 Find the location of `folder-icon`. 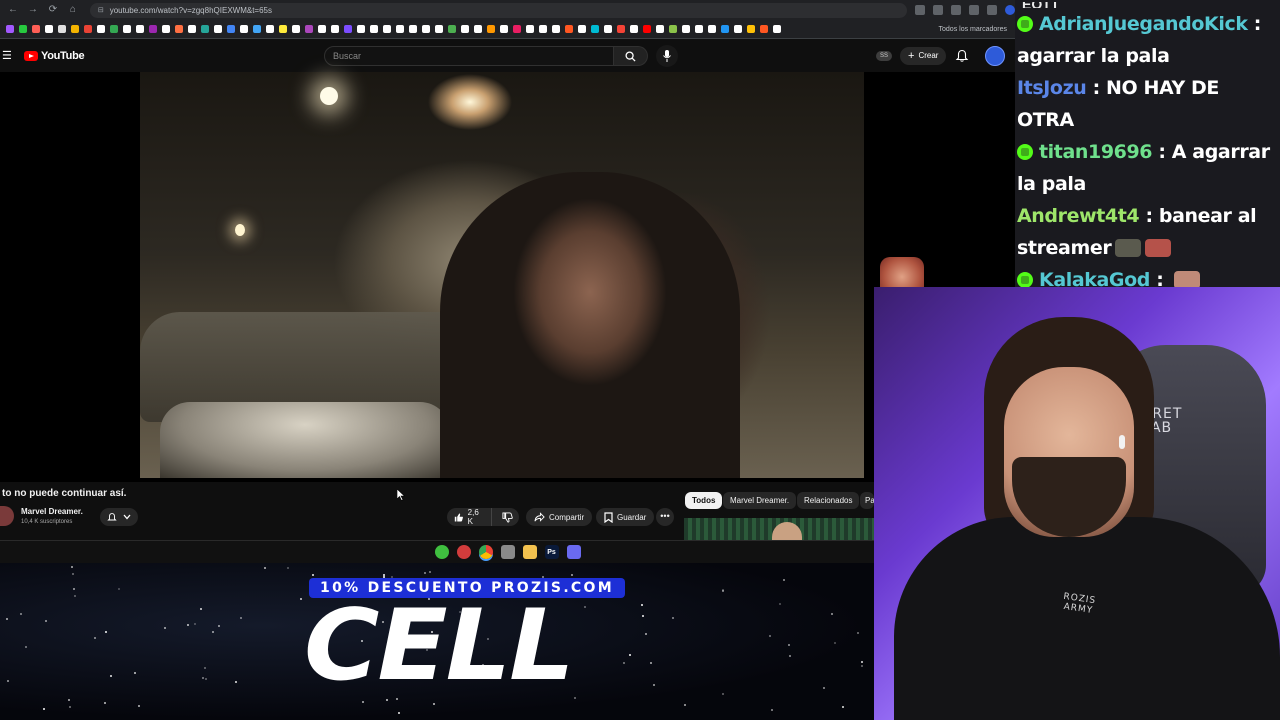

folder-icon is located at coordinates (529, 552).